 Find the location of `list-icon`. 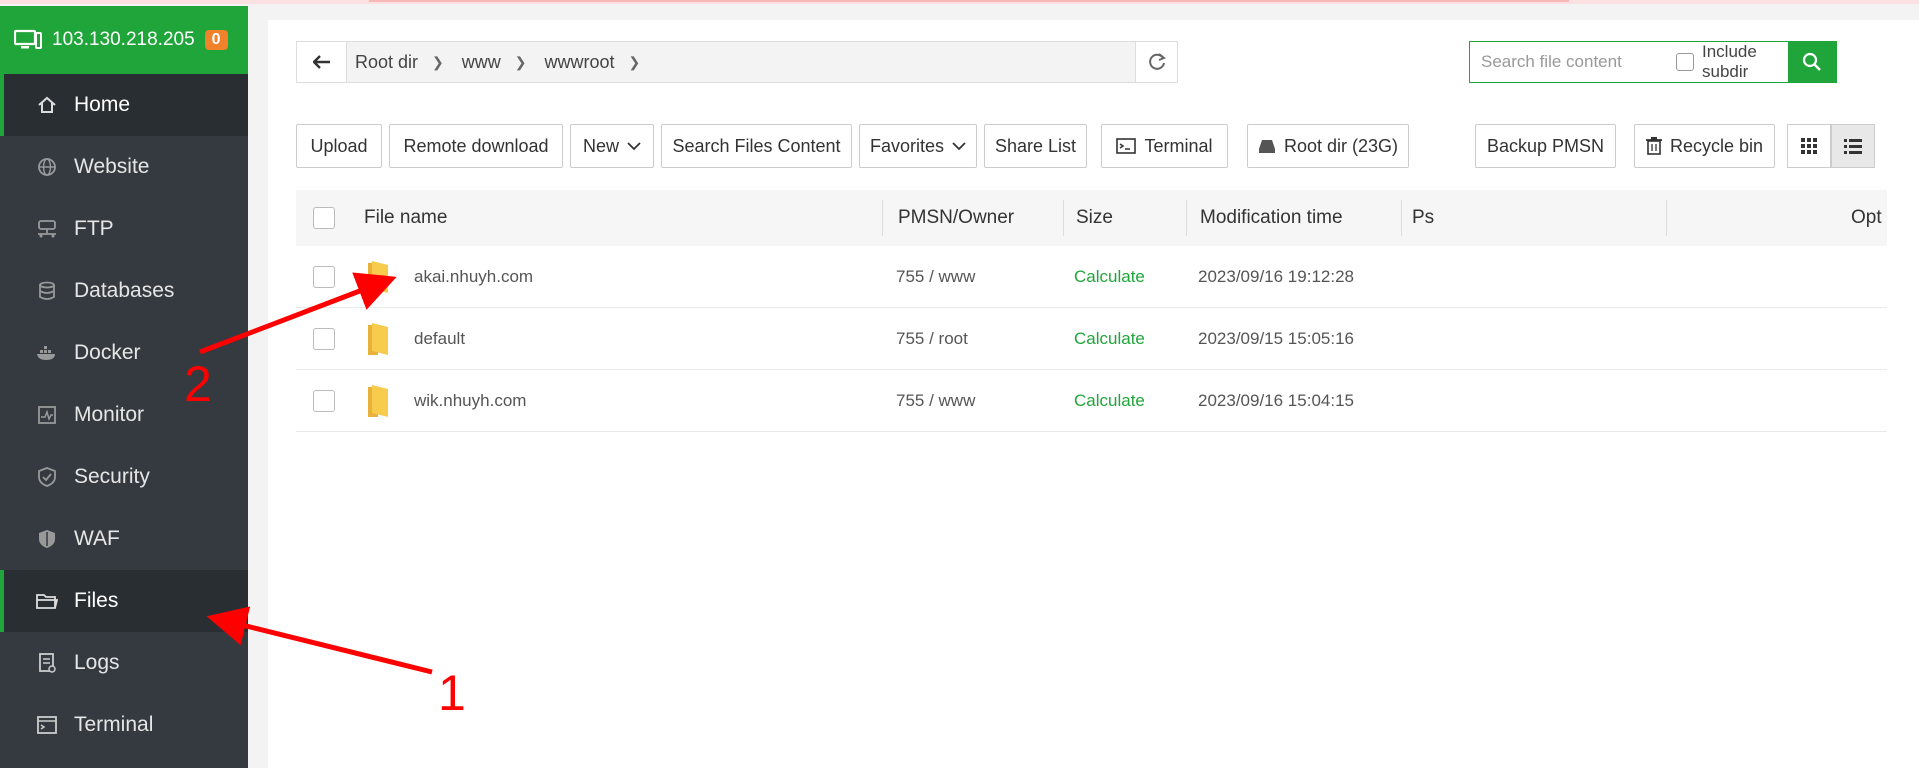

list-icon is located at coordinates (1853, 146).